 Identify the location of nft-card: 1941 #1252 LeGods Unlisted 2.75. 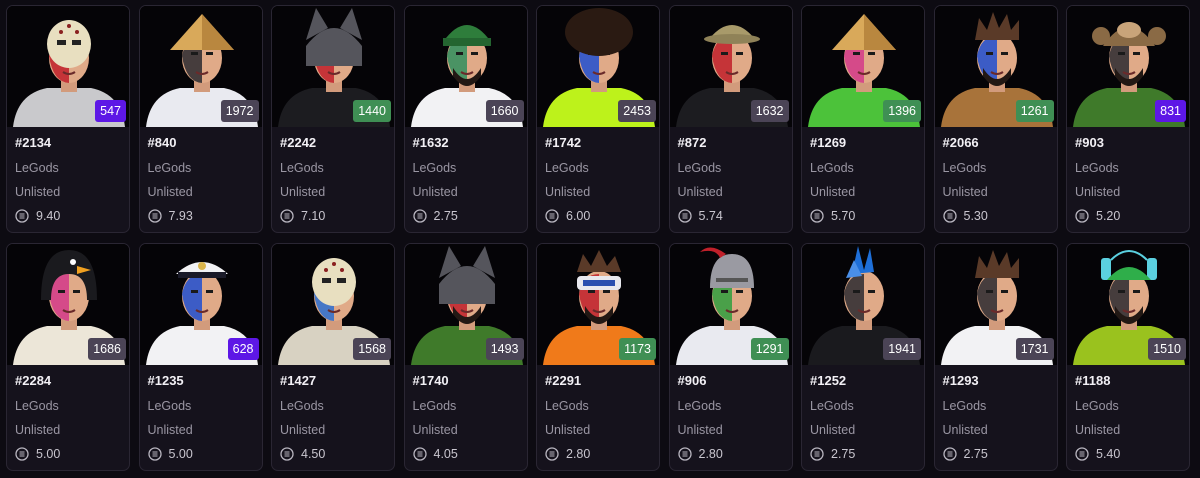
(863, 357).